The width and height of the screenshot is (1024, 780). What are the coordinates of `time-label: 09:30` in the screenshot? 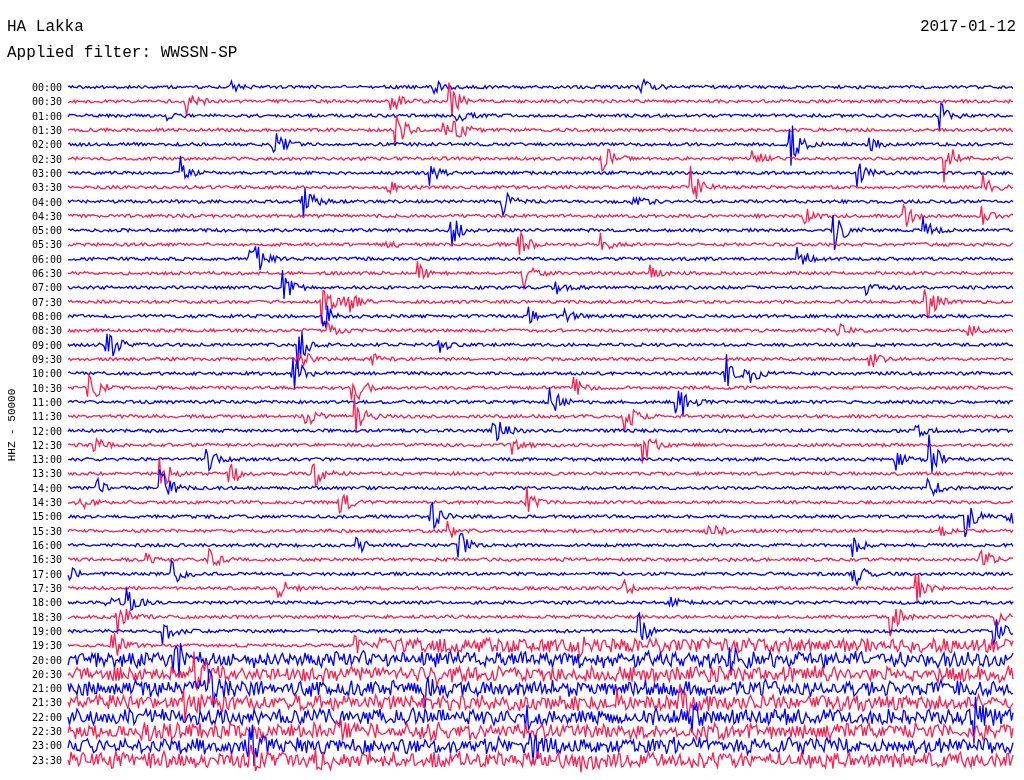 It's located at (46, 359).